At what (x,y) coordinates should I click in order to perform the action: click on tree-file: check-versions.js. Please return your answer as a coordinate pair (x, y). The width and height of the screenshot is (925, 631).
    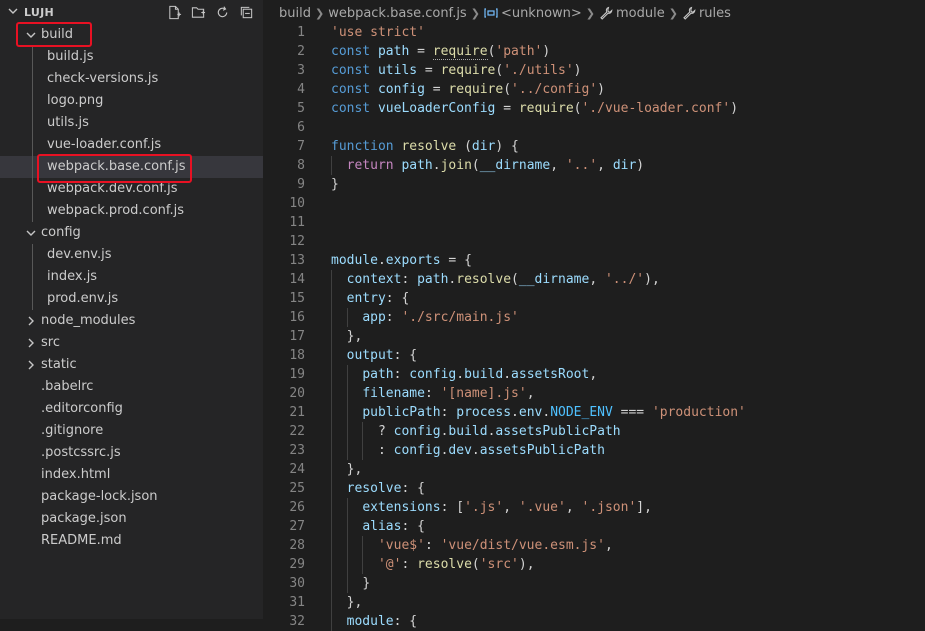
    Looking at the image, I should click on (131, 79).